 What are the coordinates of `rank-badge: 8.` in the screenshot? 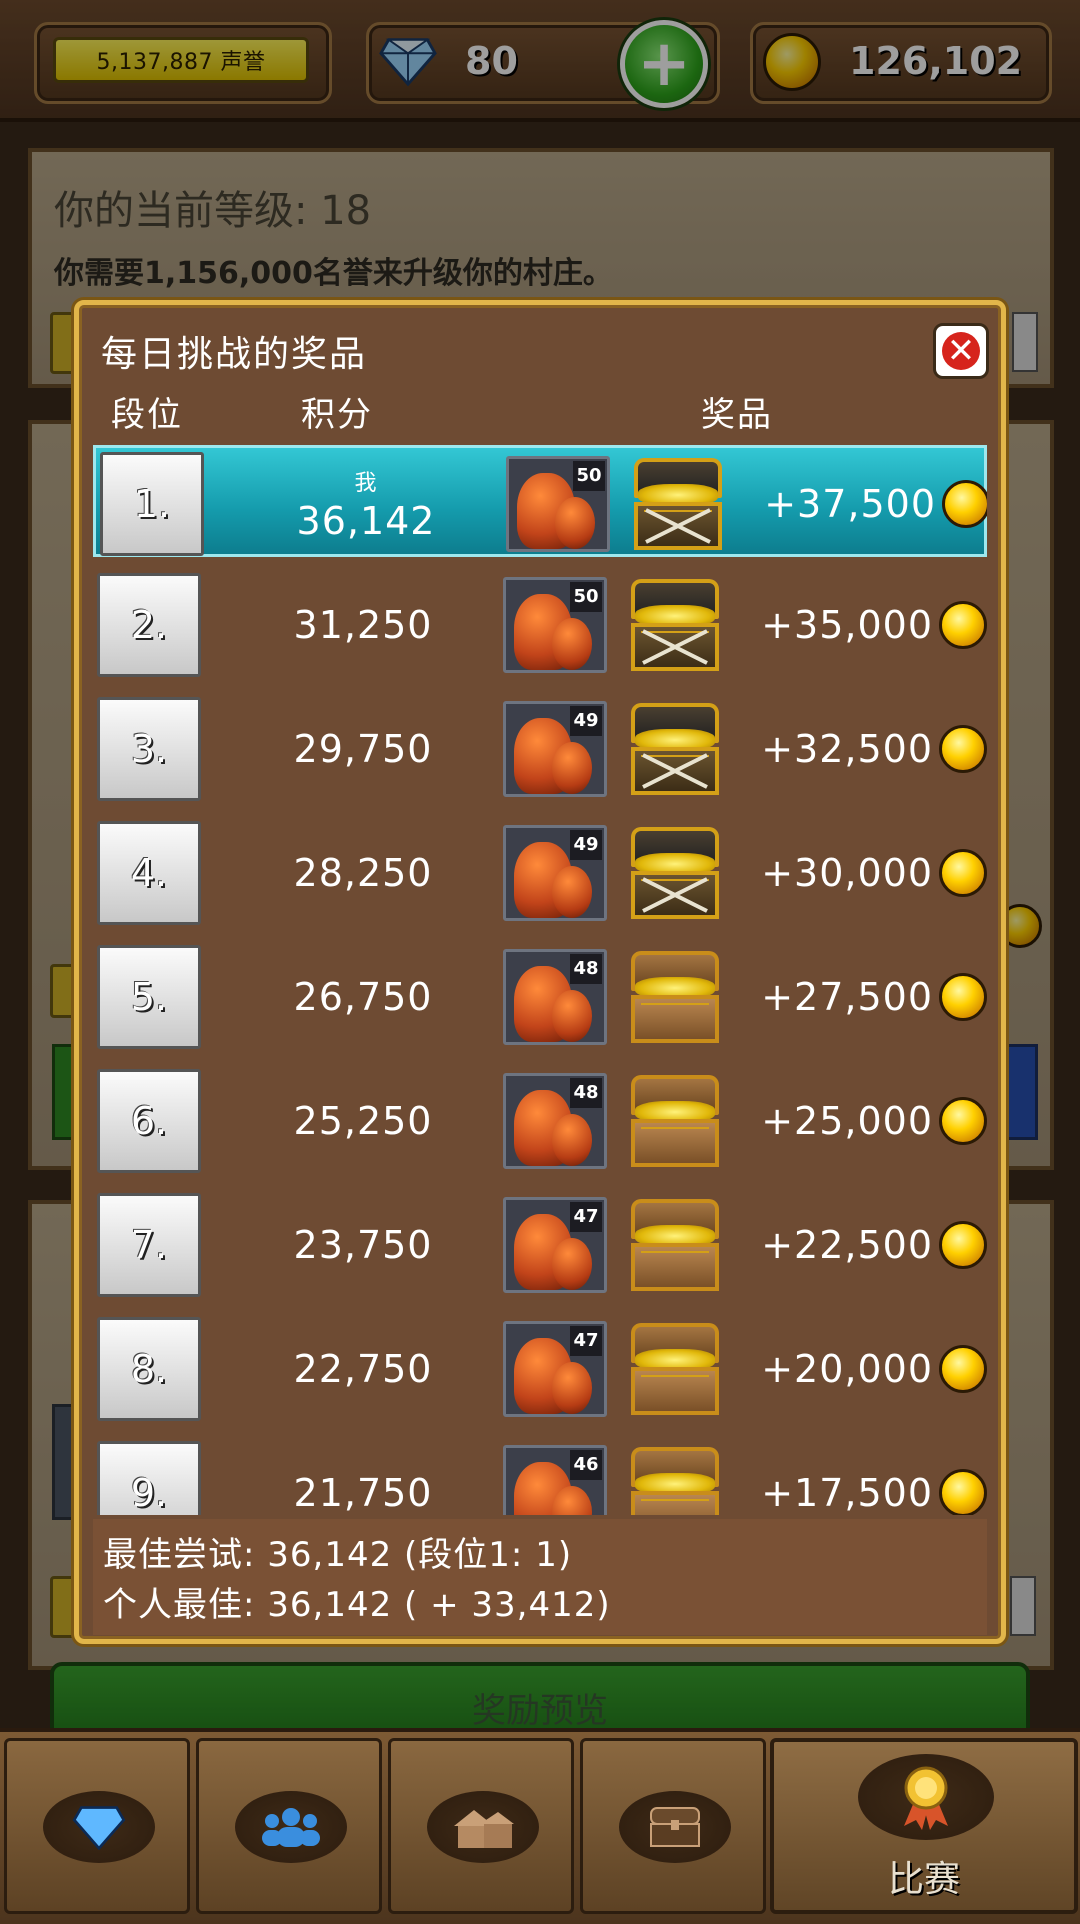 It's located at (149, 1369).